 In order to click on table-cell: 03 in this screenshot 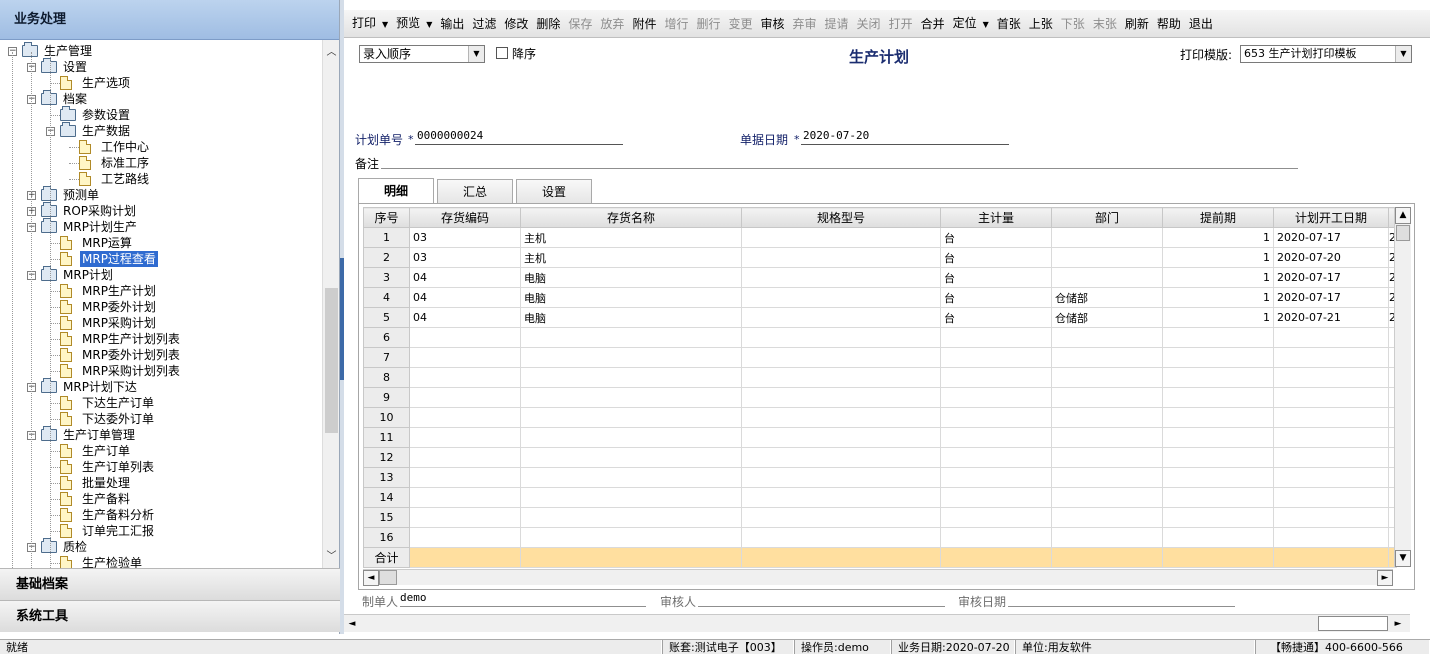, I will do `click(465, 237)`.